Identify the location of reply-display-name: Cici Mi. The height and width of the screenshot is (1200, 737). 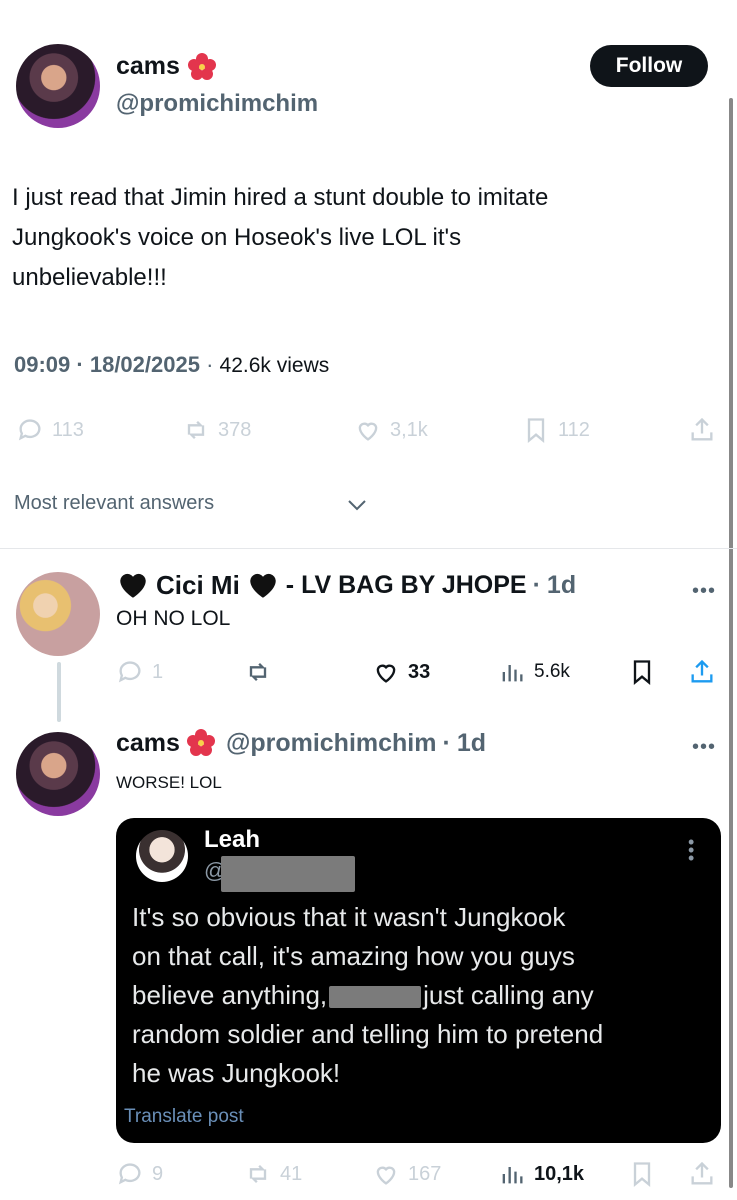
(198, 585).